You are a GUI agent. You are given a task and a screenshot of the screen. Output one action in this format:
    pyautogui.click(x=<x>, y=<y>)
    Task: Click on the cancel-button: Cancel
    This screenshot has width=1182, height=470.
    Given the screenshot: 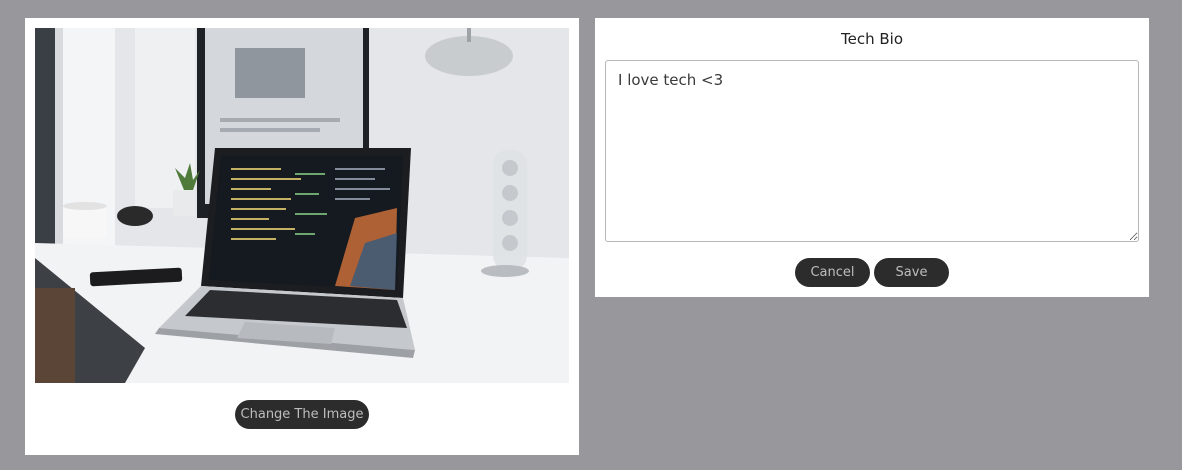 What is the action you would take?
    pyautogui.click(x=832, y=272)
    